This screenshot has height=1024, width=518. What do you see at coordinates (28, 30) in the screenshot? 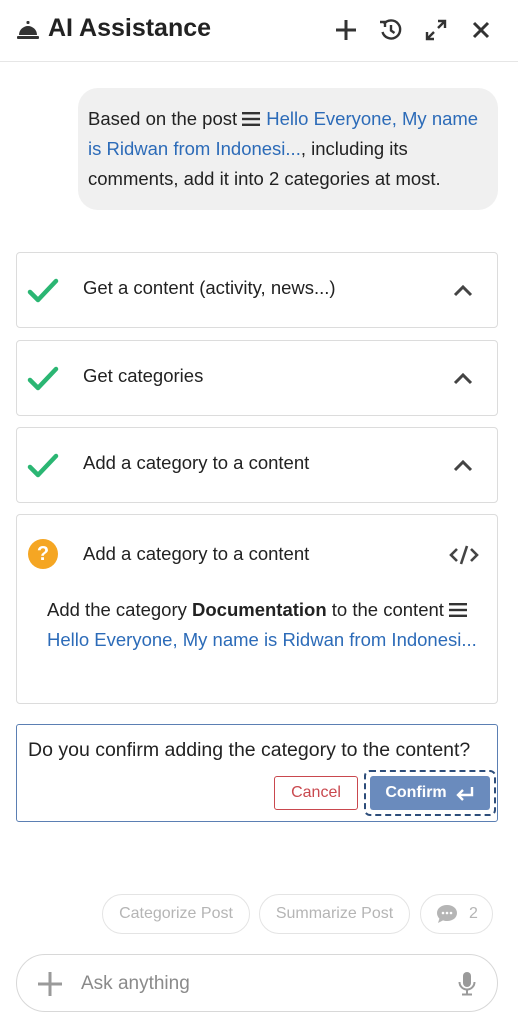
I see `concierge-bell-icon` at bounding box center [28, 30].